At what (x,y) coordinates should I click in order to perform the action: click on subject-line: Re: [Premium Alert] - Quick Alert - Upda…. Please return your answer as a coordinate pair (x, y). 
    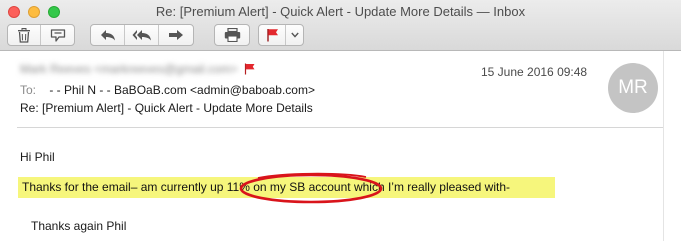
    Looking at the image, I should click on (166, 108).